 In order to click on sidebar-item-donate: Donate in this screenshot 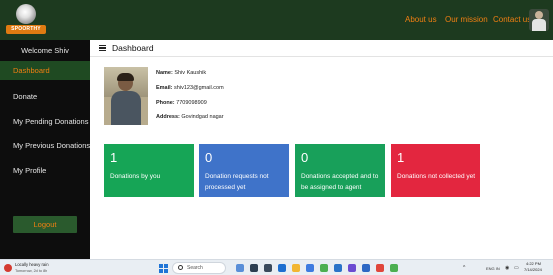, I will do `click(45, 96)`.